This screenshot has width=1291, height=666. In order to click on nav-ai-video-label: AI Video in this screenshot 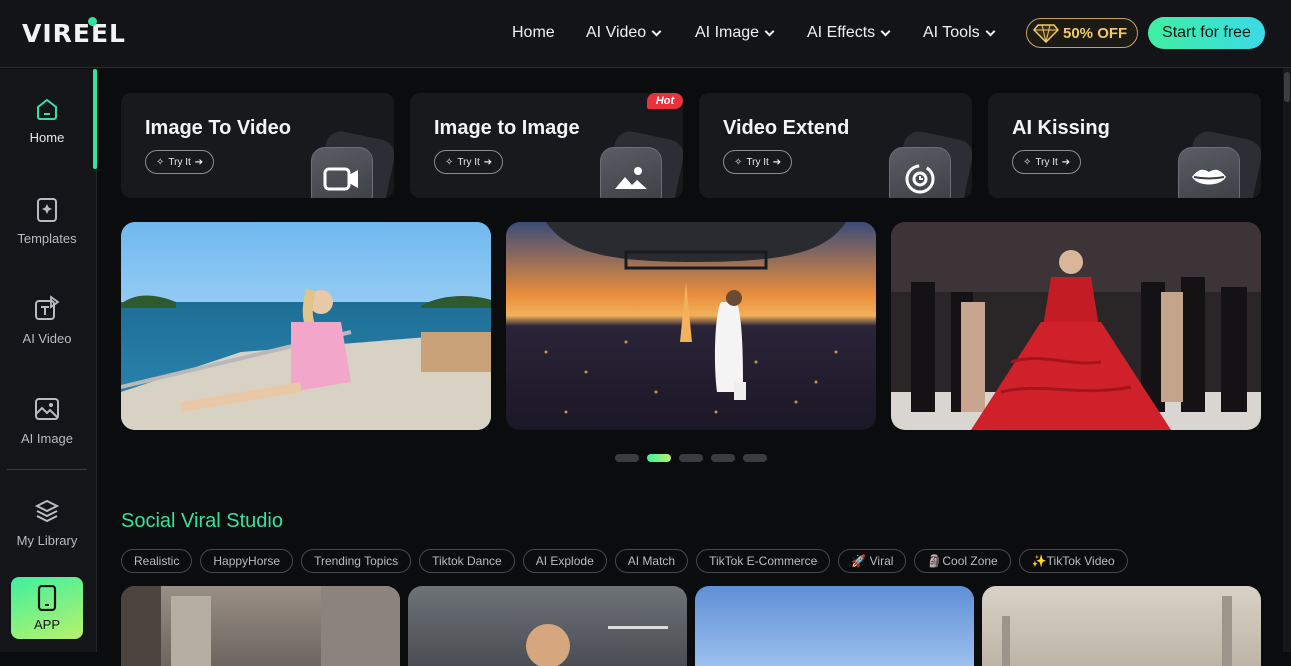, I will do `click(616, 32)`.